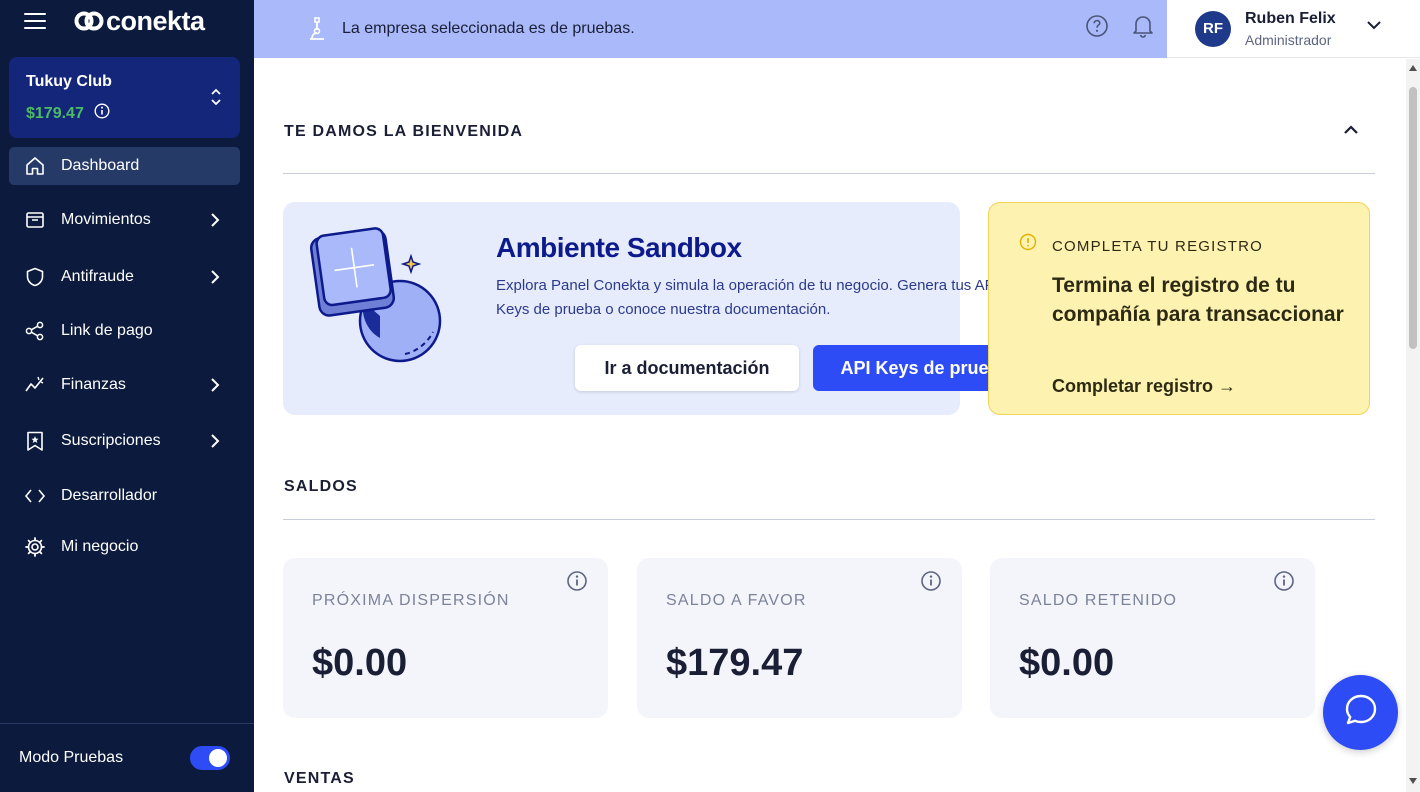  I want to click on sidebar-item-suscripciones: Suscripciones, so click(124, 441).